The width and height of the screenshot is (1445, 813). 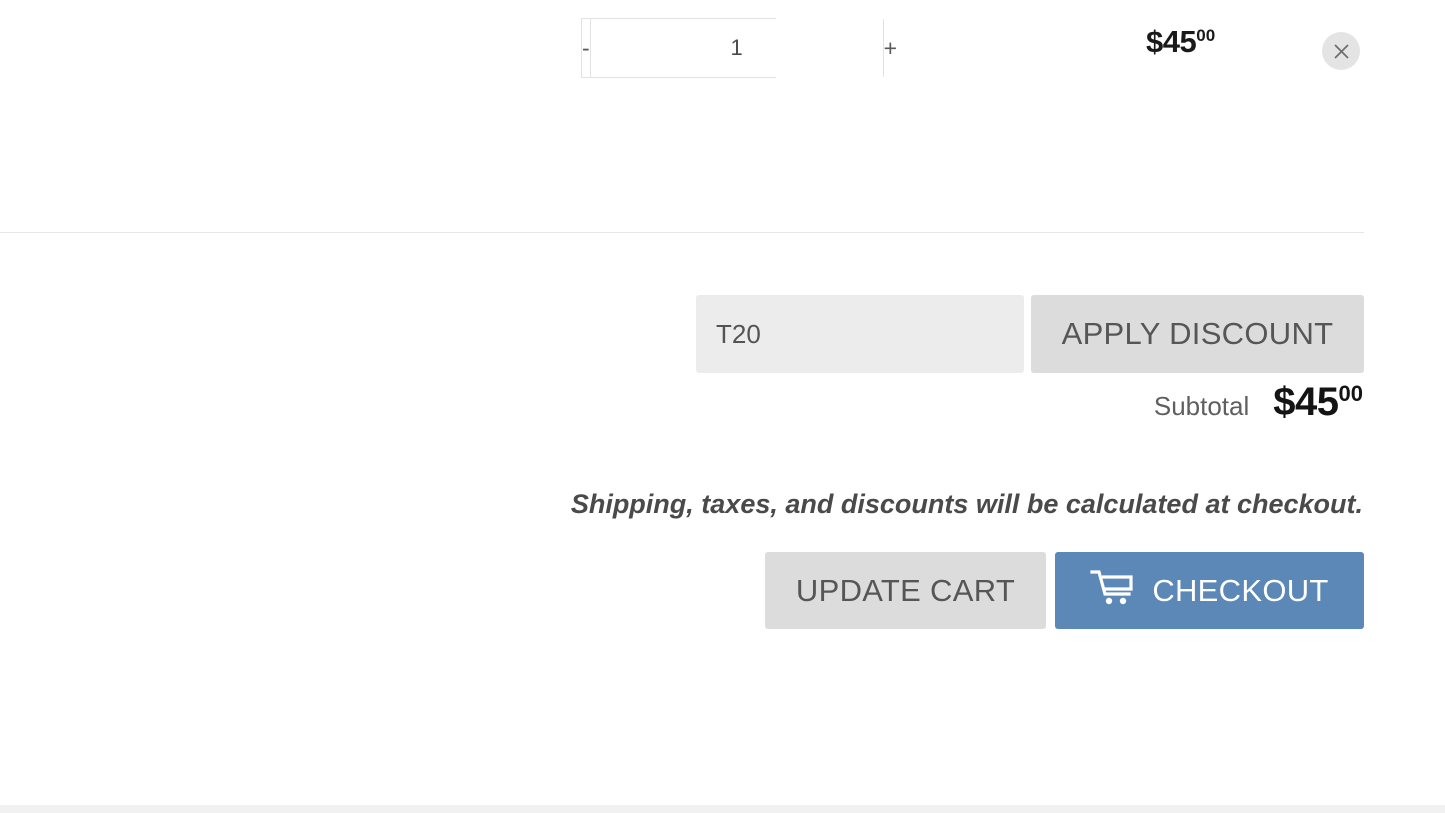 I want to click on close-icon, so click(x=1341, y=51).